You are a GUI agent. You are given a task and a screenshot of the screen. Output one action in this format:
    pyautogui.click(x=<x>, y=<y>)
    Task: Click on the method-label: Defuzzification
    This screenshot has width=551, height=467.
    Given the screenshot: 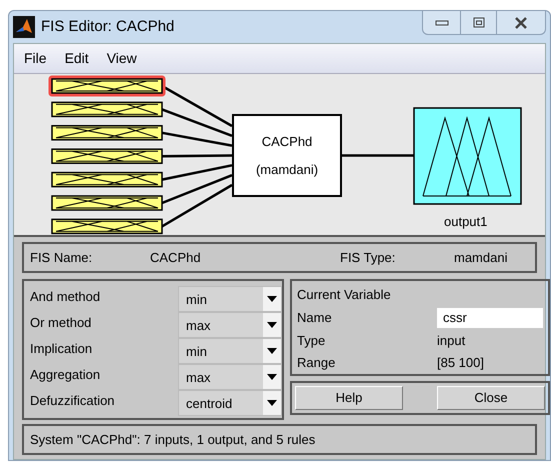 What is the action you would take?
    pyautogui.click(x=73, y=401)
    